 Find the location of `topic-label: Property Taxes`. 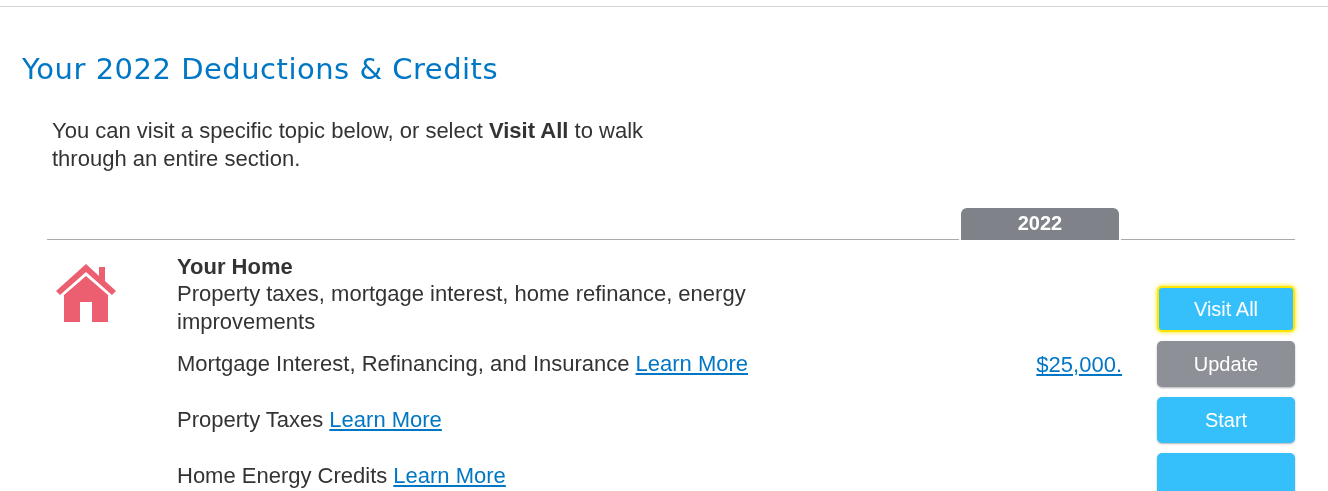

topic-label: Property Taxes is located at coordinates (250, 420).